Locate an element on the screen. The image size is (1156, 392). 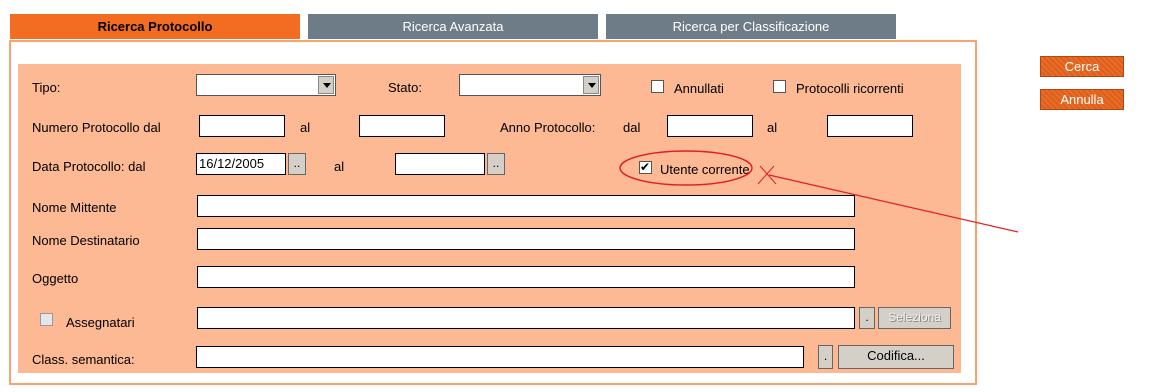
annotation-ellipse is located at coordinates (686, 168).